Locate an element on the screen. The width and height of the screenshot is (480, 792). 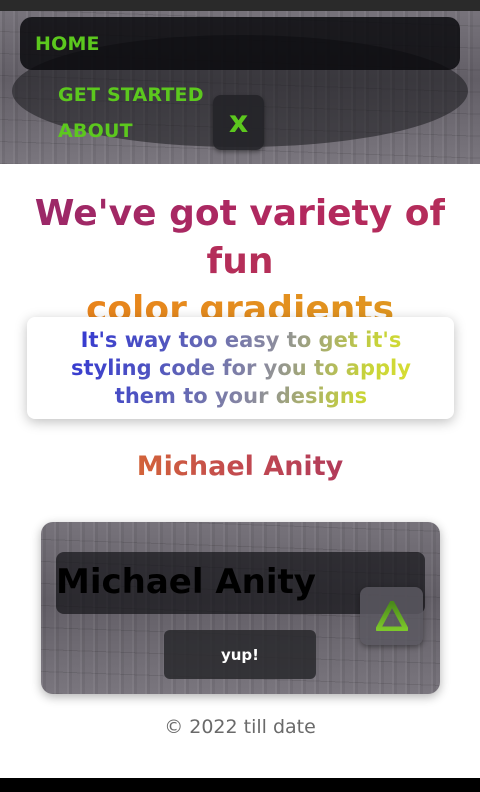
yup-button: yup! is located at coordinates (240, 654).